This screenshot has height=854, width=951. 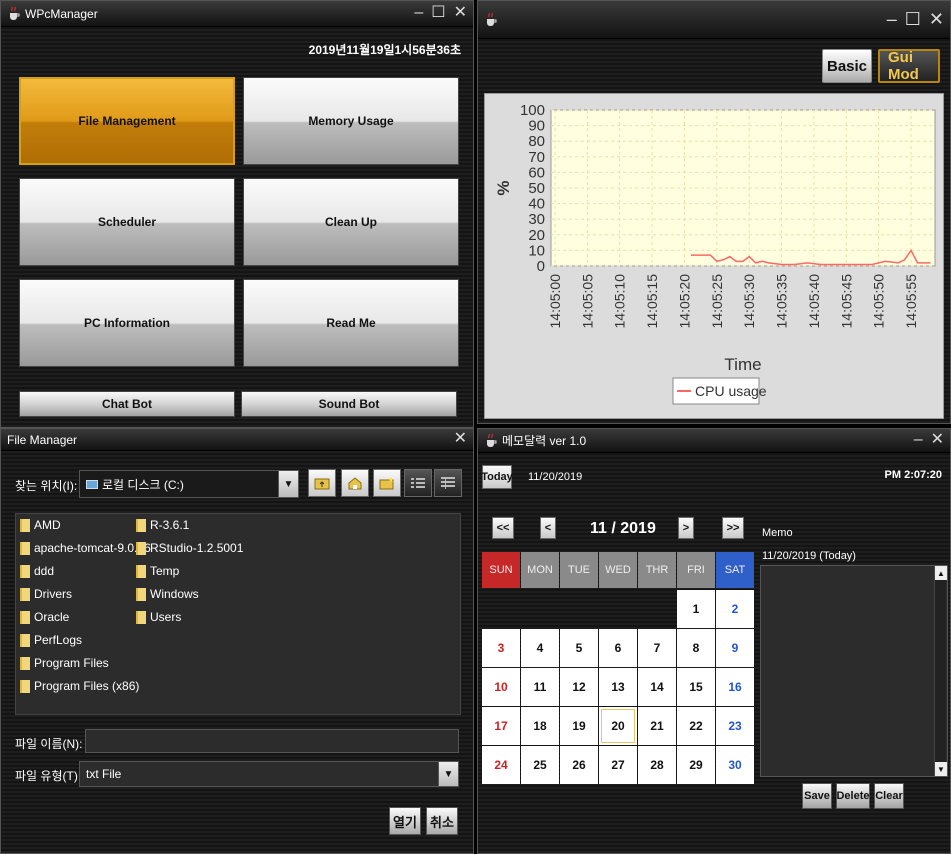 What do you see at coordinates (237, 440) in the screenshot?
I see `fm-titlebar: File Manager ✕` at bounding box center [237, 440].